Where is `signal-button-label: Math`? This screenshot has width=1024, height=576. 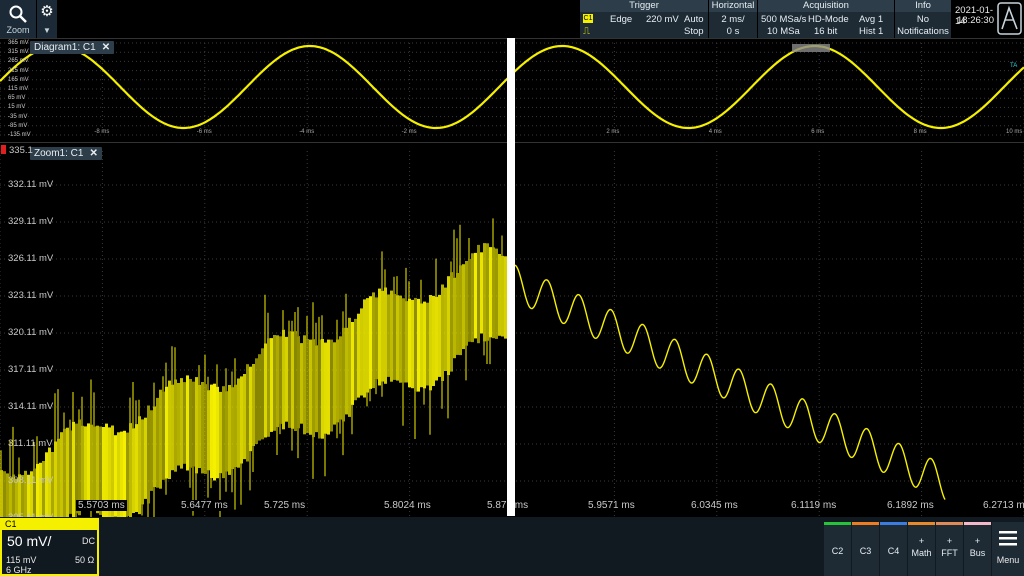
signal-button-label: Math is located at coordinates (921, 553).